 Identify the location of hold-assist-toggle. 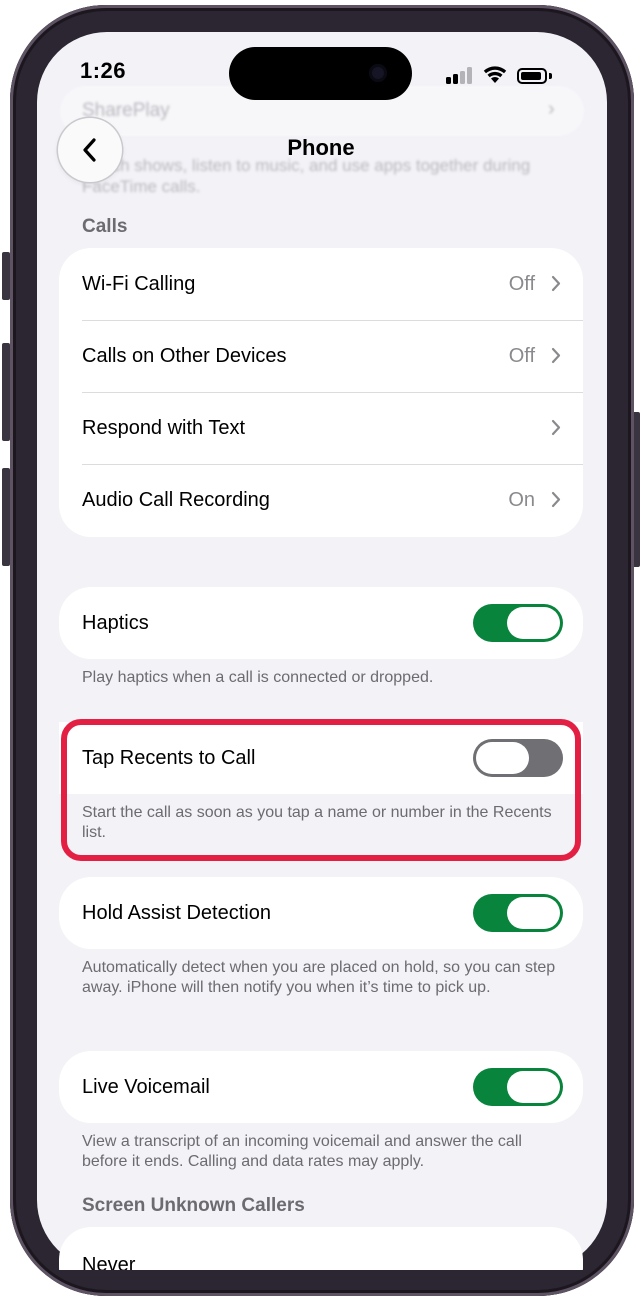
(518, 913).